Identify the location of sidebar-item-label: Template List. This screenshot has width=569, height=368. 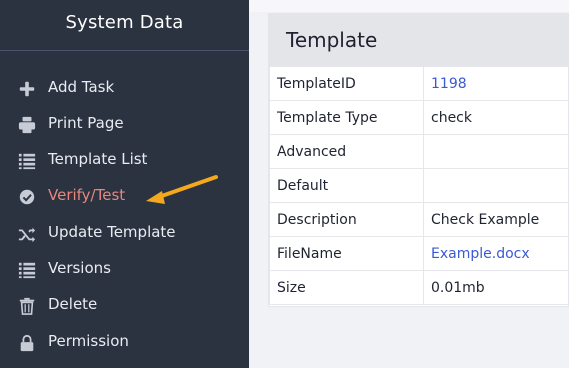
(98, 159).